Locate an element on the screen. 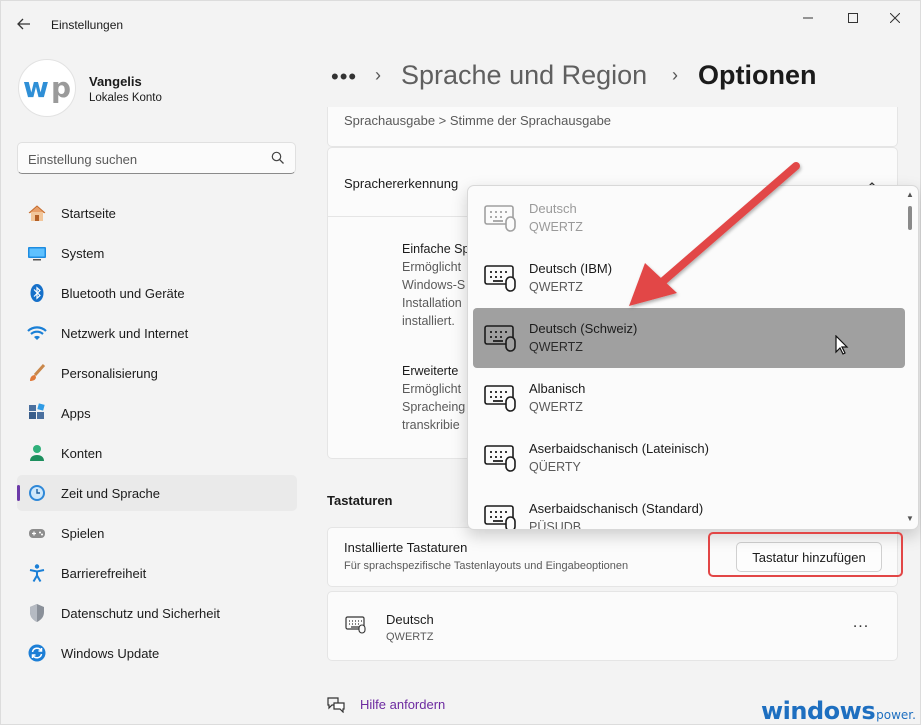  maximize-icon is located at coordinates (853, 18).